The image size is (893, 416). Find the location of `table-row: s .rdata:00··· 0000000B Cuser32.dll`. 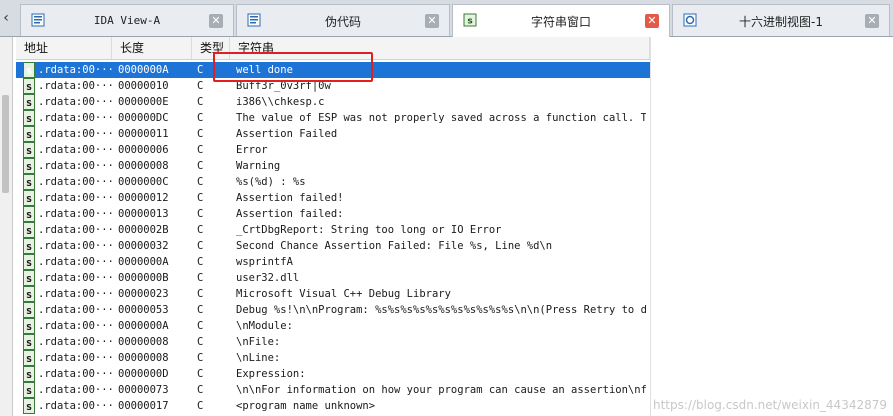

table-row: s .rdata:00··· 0000000B Cuser32.dll is located at coordinates (333, 278).